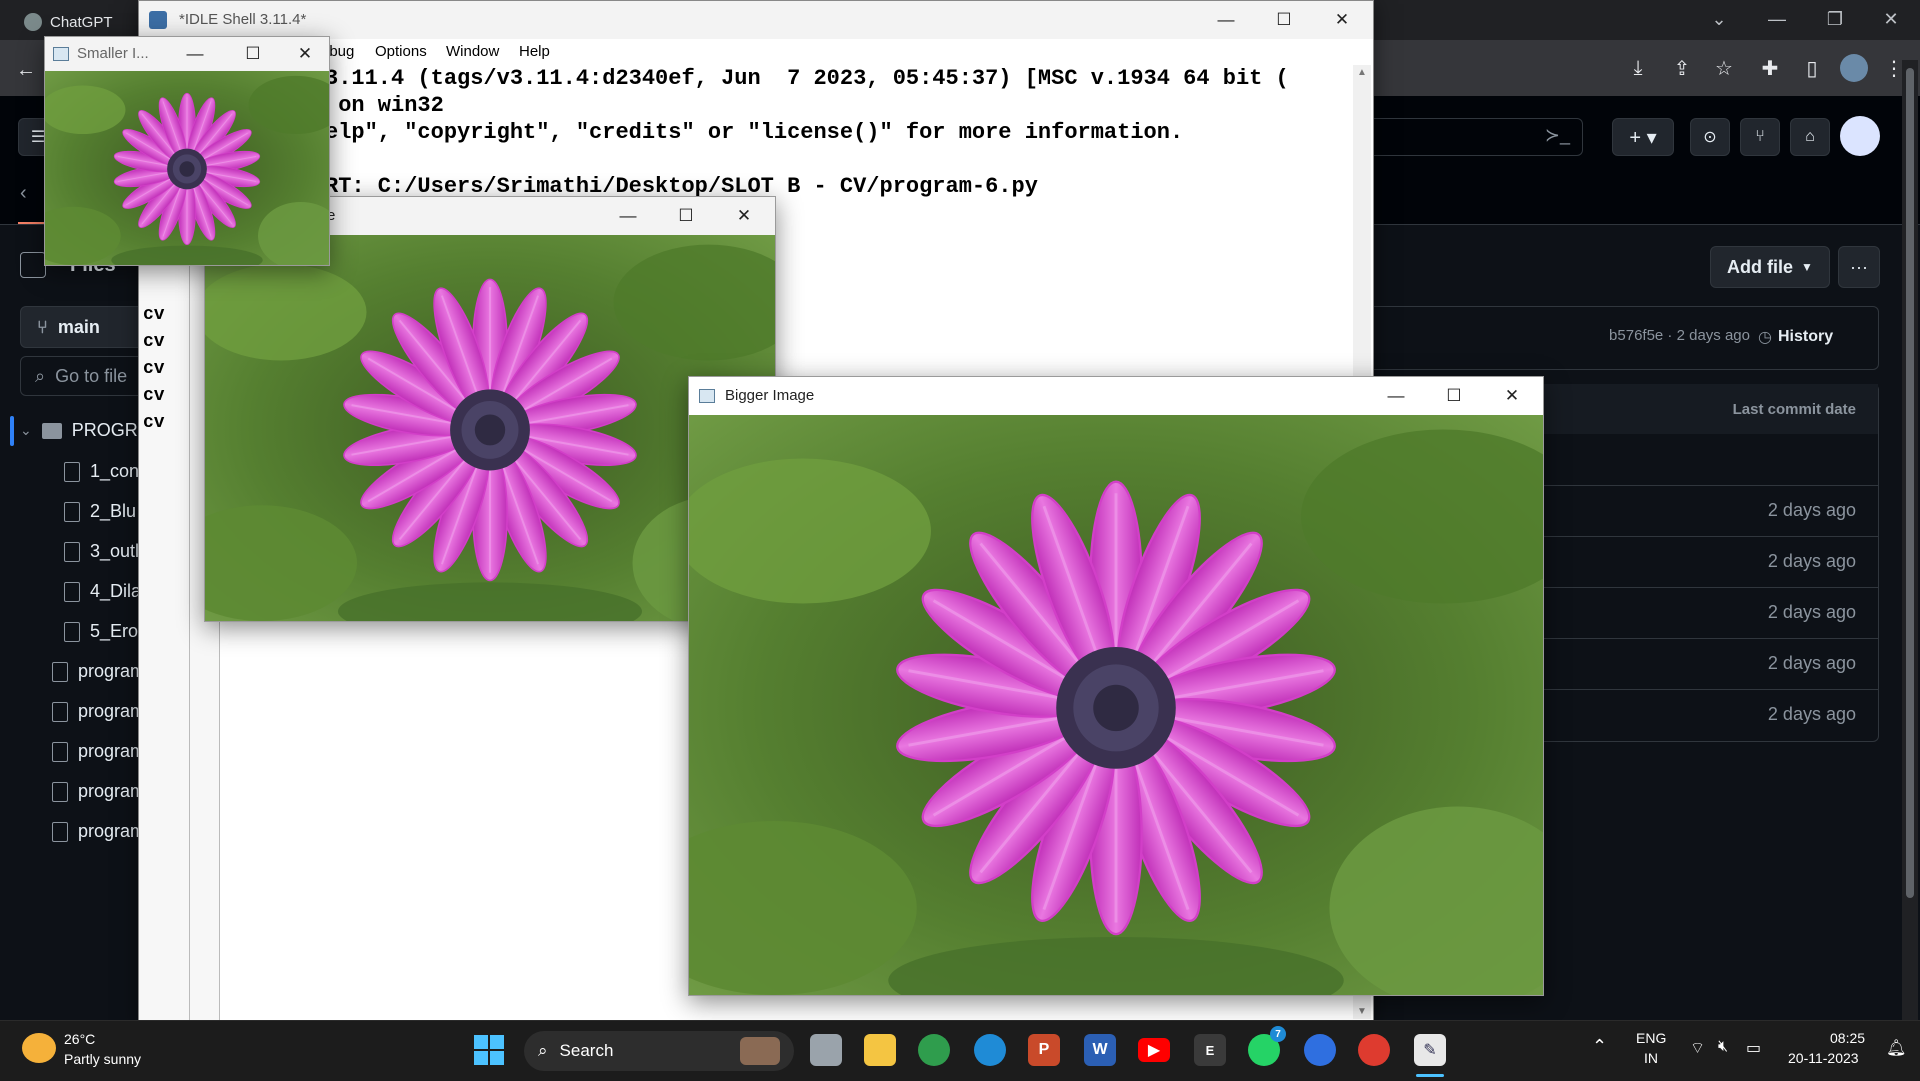 The height and width of the screenshot is (1081, 1920). Describe the element at coordinates (1396, 396) in the screenshot. I see `bigger-minimize-button: —` at that location.